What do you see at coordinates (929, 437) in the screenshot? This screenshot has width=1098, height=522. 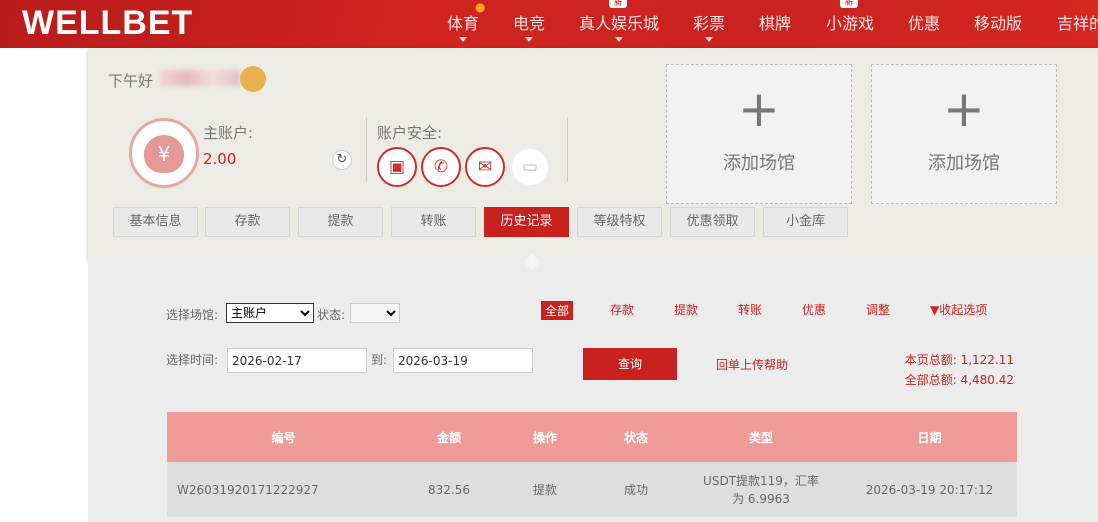 I see `col-date: 日期` at bounding box center [929, 437].